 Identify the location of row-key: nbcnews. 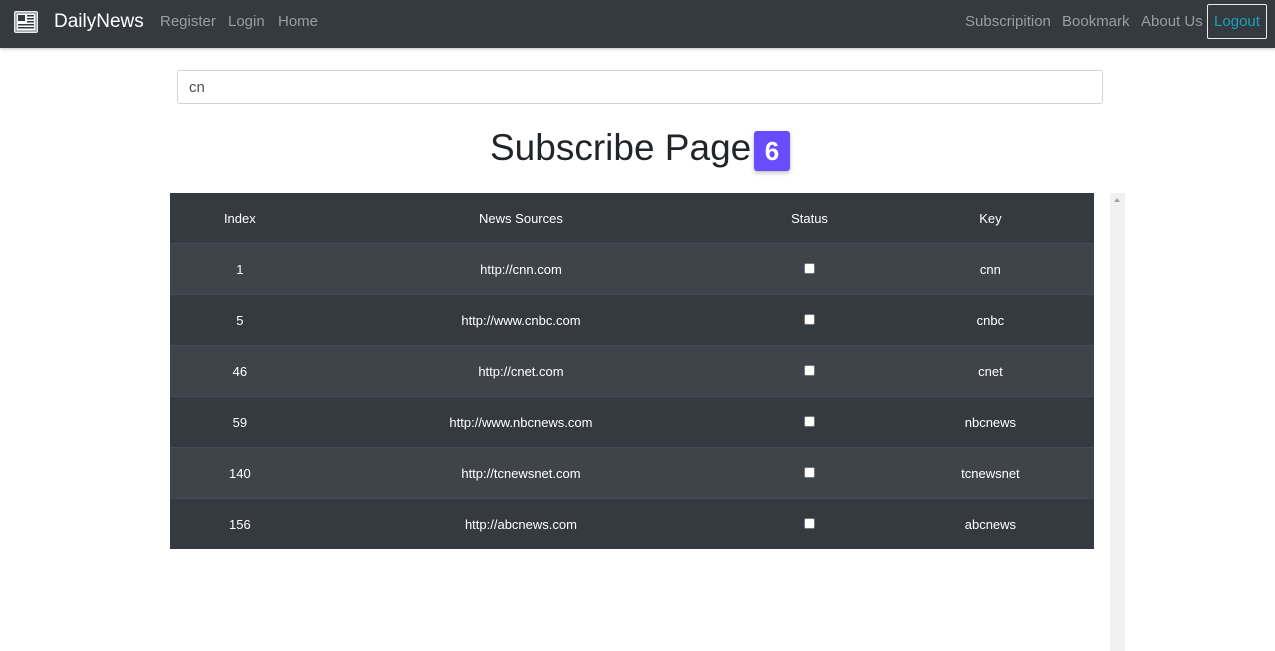
(990, 422).